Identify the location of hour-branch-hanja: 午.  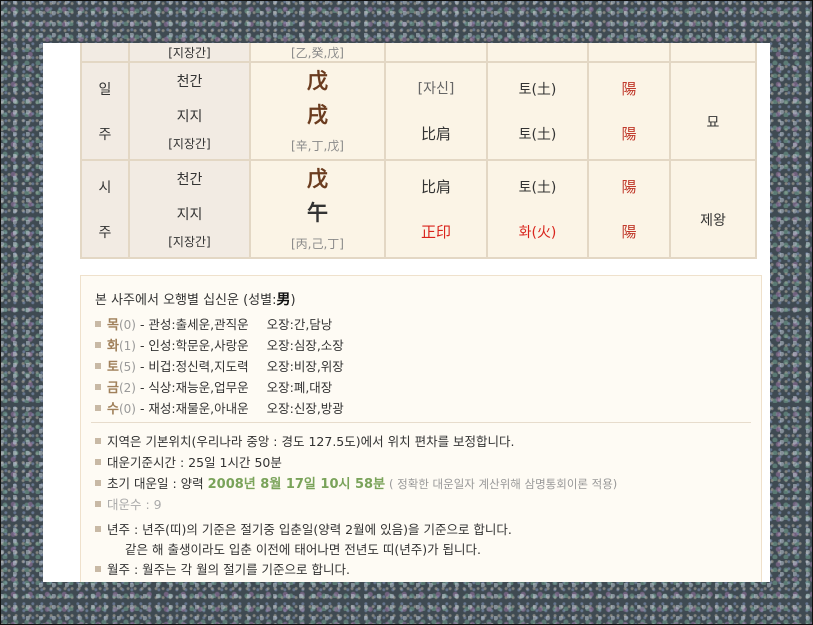
(317, 213).